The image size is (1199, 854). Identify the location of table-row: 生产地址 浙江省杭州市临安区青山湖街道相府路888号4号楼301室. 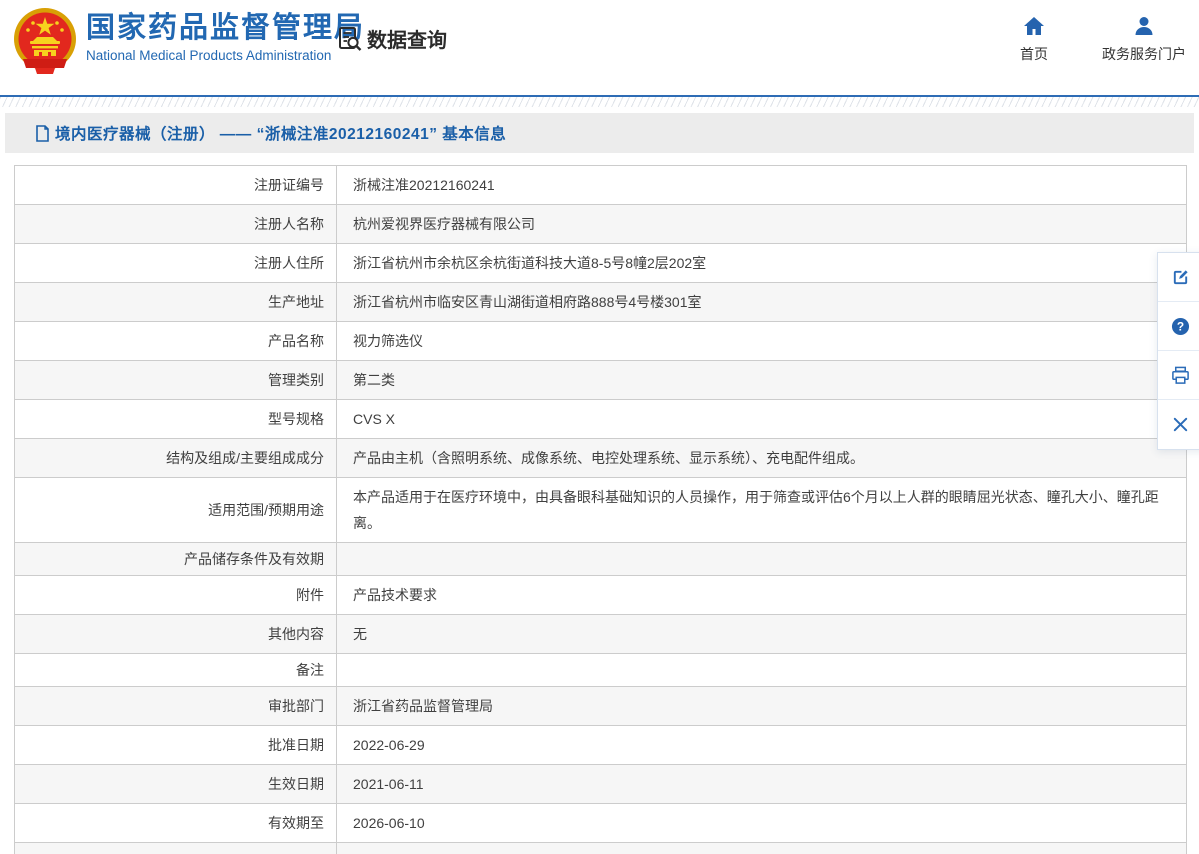
(600, 302).